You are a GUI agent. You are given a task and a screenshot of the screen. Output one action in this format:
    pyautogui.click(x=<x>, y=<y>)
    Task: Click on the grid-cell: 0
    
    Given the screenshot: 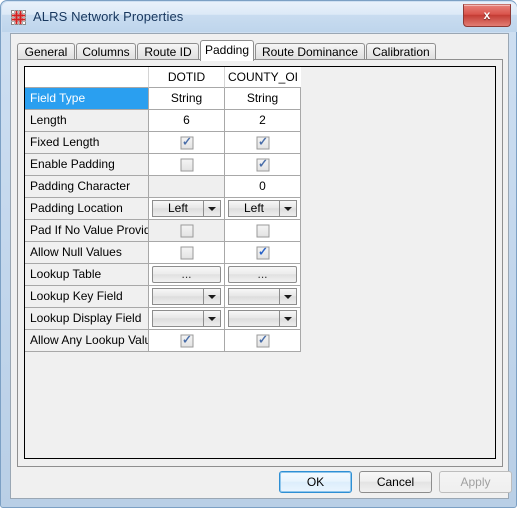 What is the action you would take?
    pyautogui.click(x=263, y=187)
    